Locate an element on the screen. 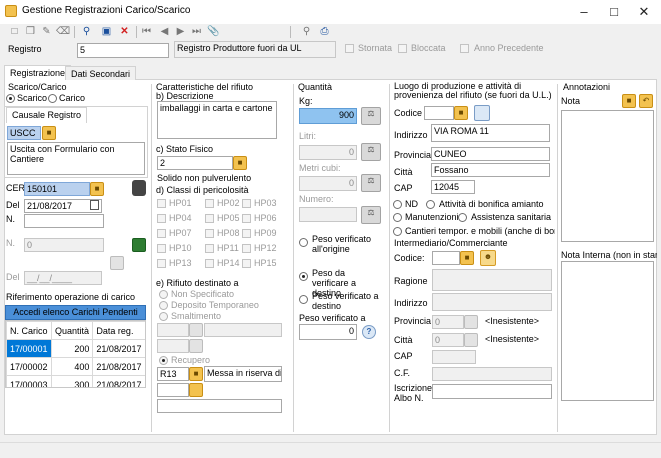 This screenshot has height=458, width=661. intermediario-provincia-field: 0 is located at coordinates (448, 322).